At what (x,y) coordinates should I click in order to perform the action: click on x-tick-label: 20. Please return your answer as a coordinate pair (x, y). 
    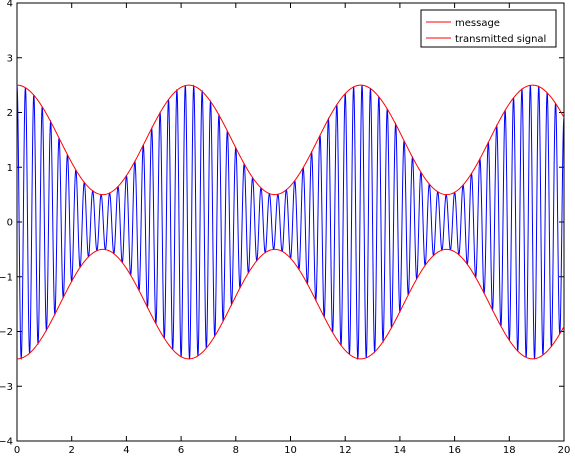
    Looking at the image, I should click on (564, 450).